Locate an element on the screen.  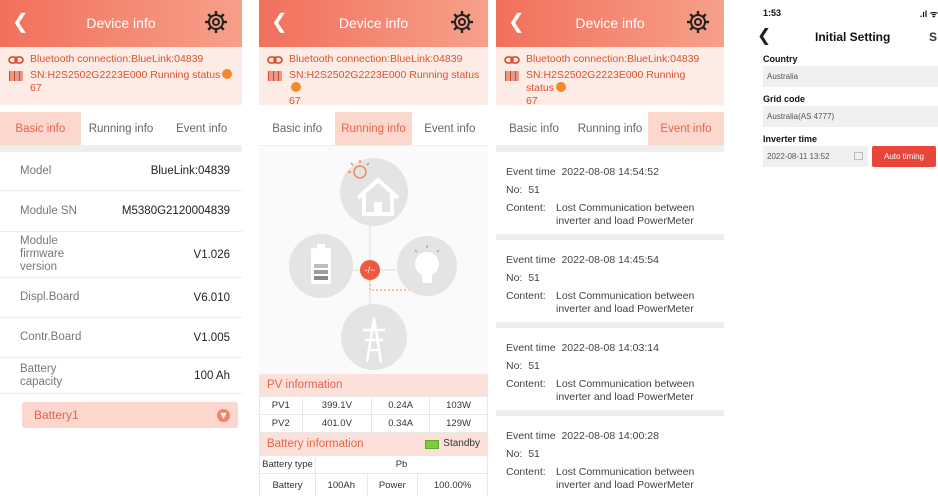
table-cell: 0.24A is located at coordinates (401, 405).